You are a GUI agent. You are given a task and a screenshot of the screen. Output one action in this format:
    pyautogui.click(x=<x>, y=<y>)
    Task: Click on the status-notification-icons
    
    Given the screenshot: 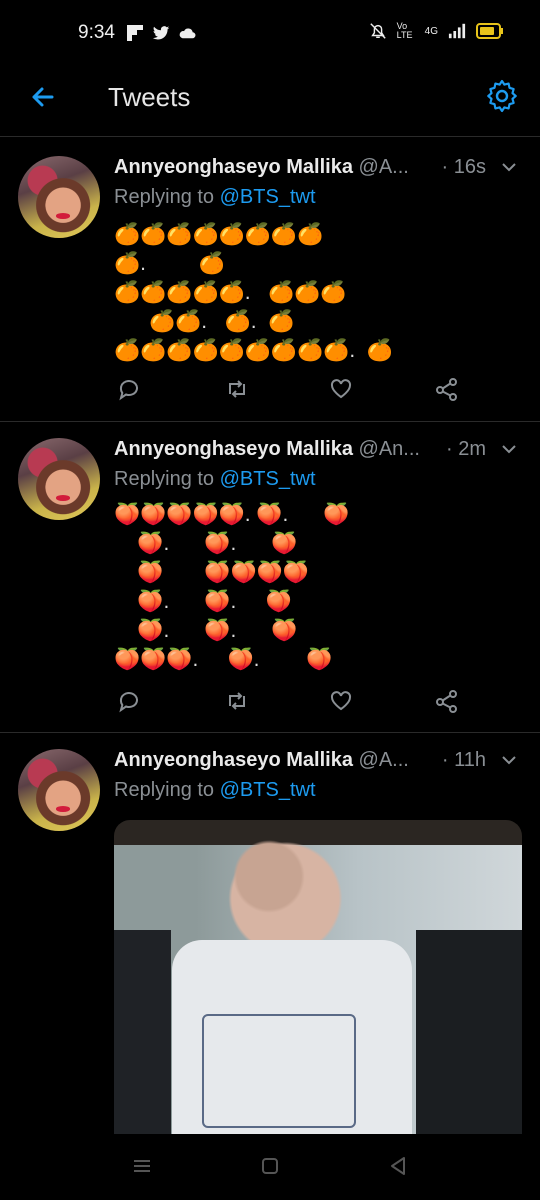 What is the action you would take?
    pyautogui.click(x=161, y=33)
    